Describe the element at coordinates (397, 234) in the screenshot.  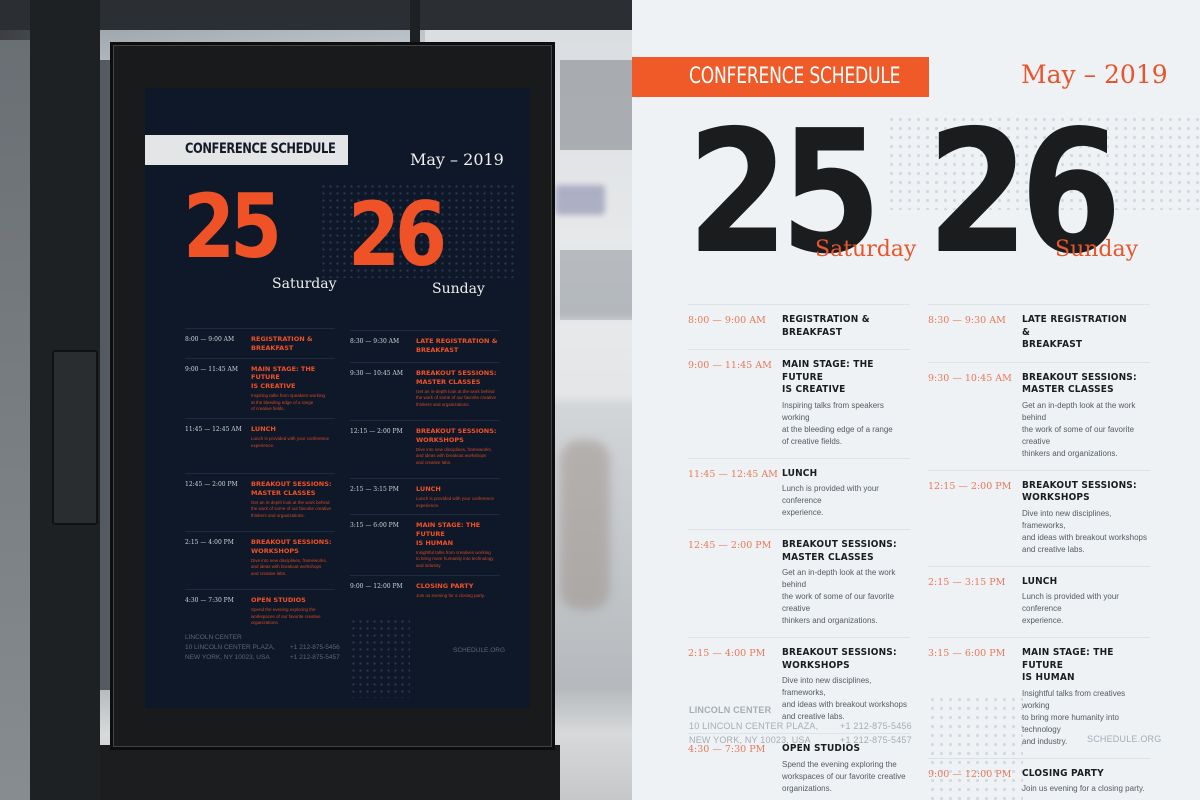
I see `day-number: 26` at that location.